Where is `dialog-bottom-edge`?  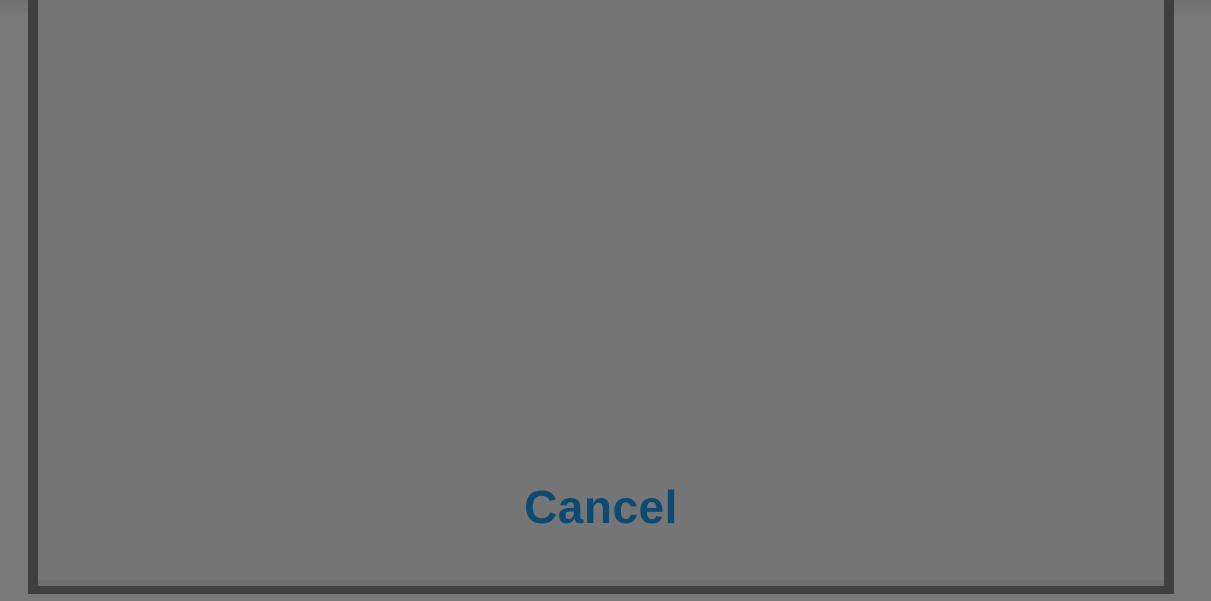
dialog-bottom-edge is located at coordinates (601, 583).